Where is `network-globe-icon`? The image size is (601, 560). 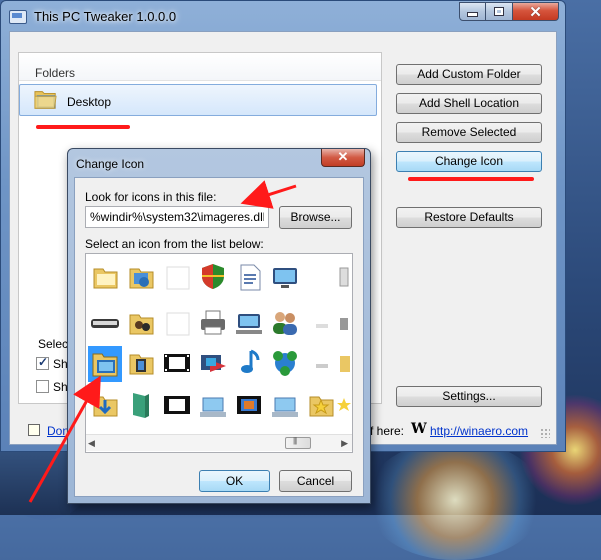 network-globe-icon is located at coordinates (285, 364).